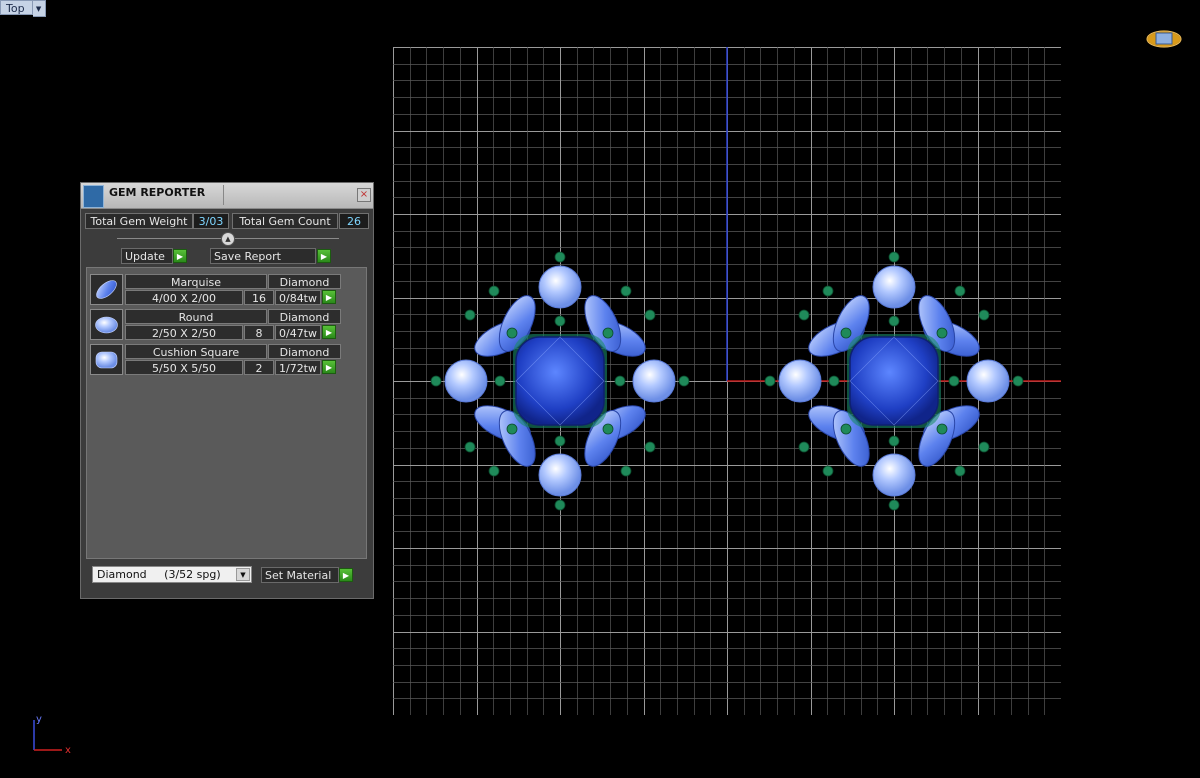 This screenshot has width=1200, height=778. What do you see at coordinates (364, 195) in the screenshot?
I see `close-icon: ×` at bounding box center [364, 195].